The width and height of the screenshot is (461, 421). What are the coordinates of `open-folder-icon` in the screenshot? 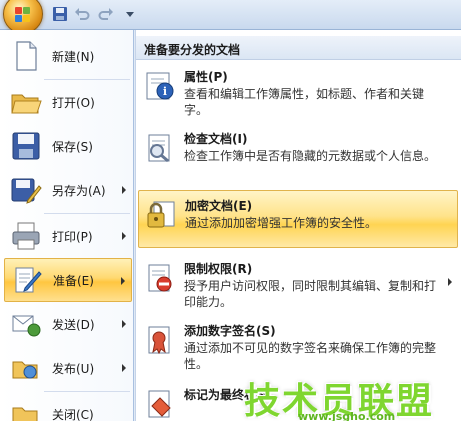 It's located at (26, 104).